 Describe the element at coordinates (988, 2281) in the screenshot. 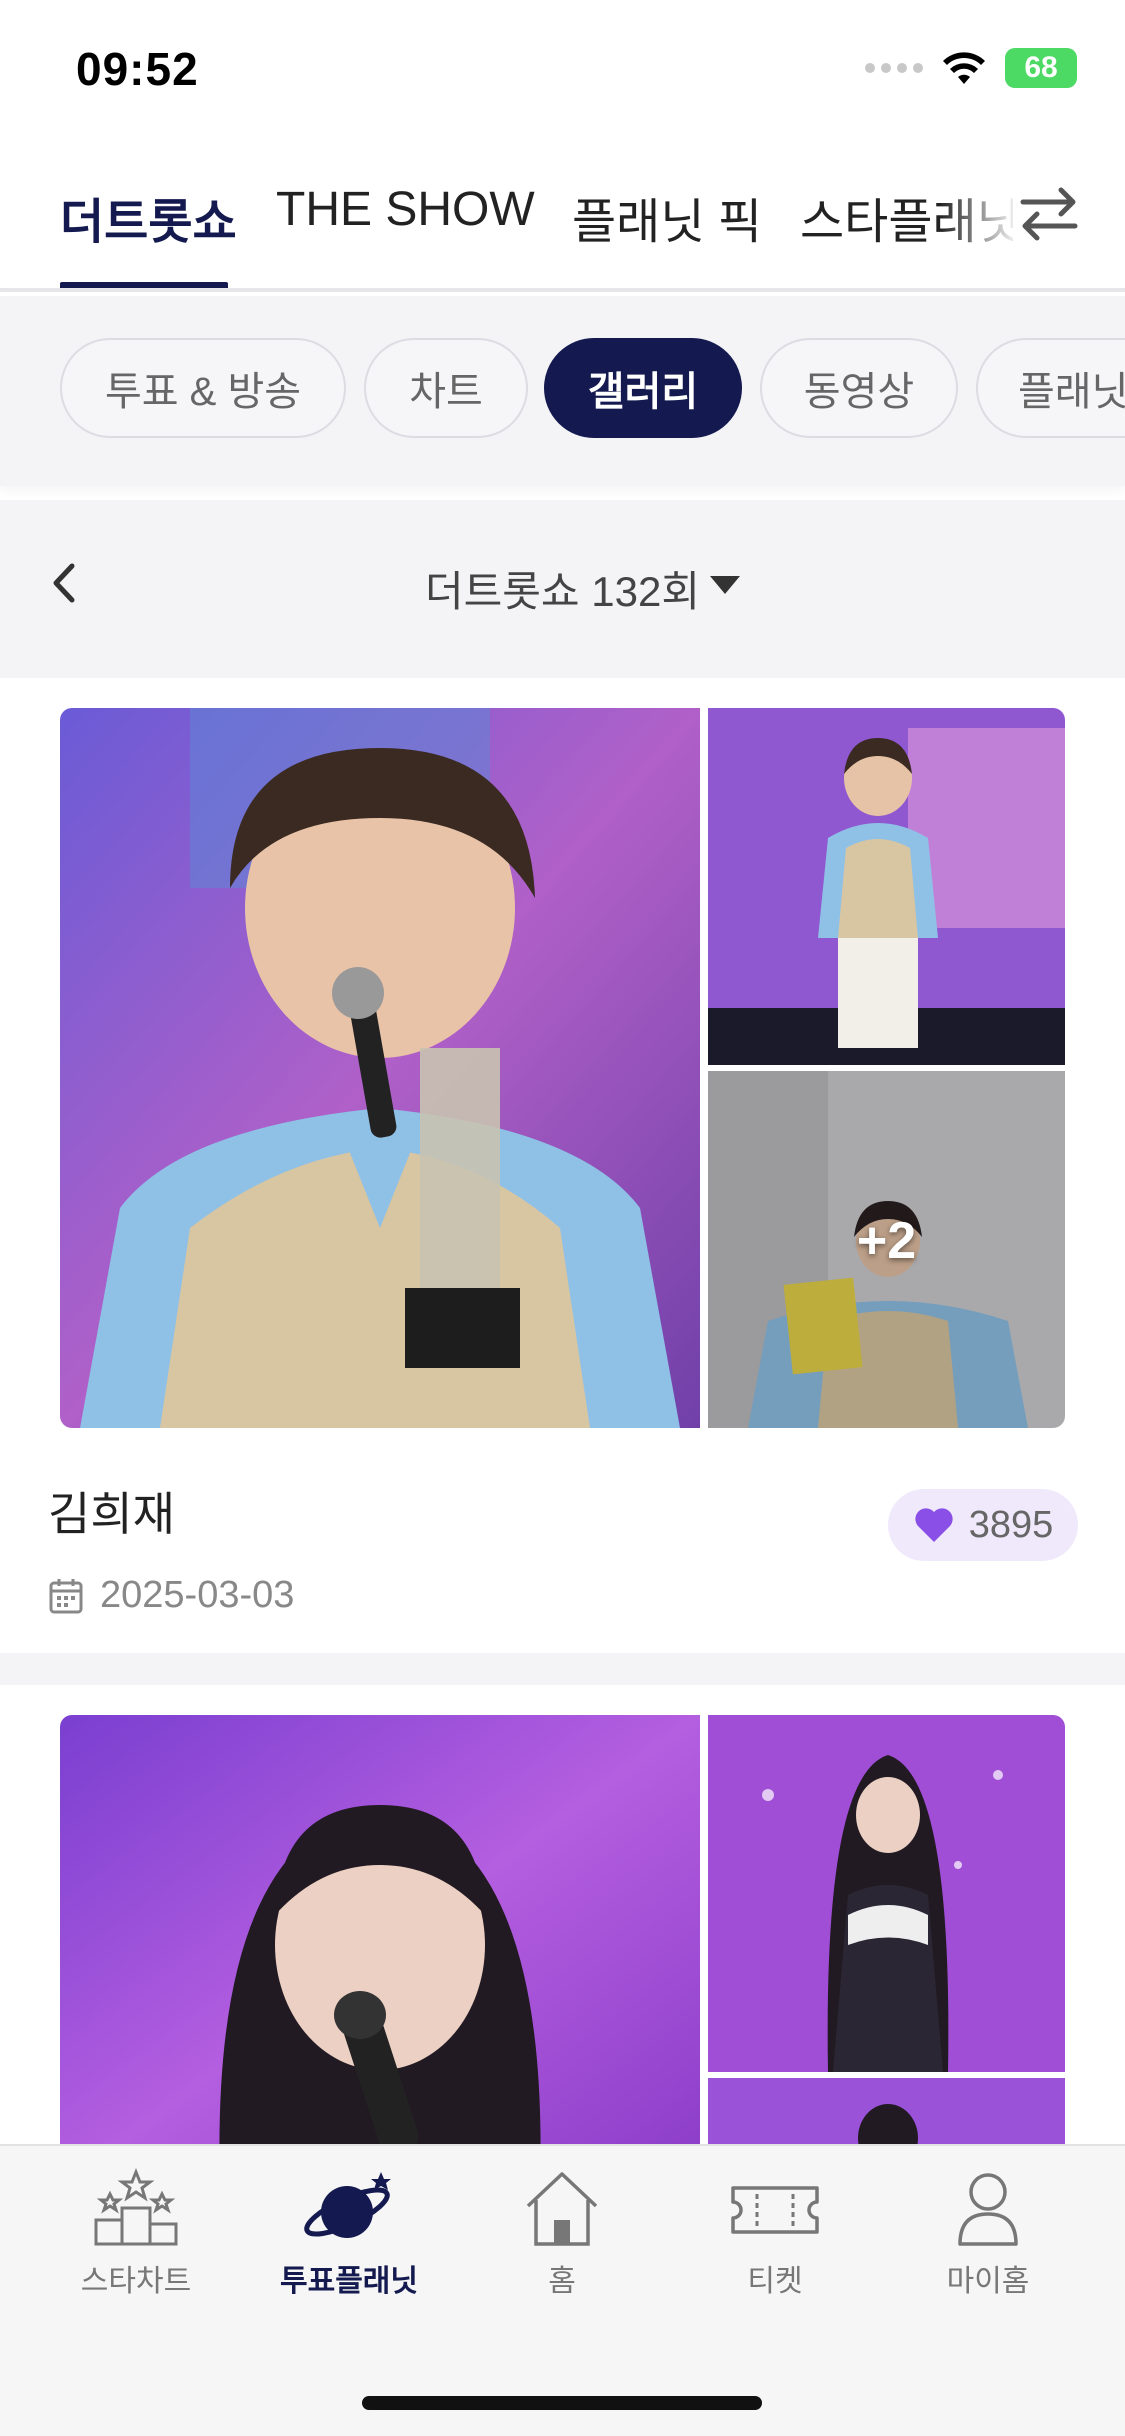

I see `nav-label: 마이홈` at that location.